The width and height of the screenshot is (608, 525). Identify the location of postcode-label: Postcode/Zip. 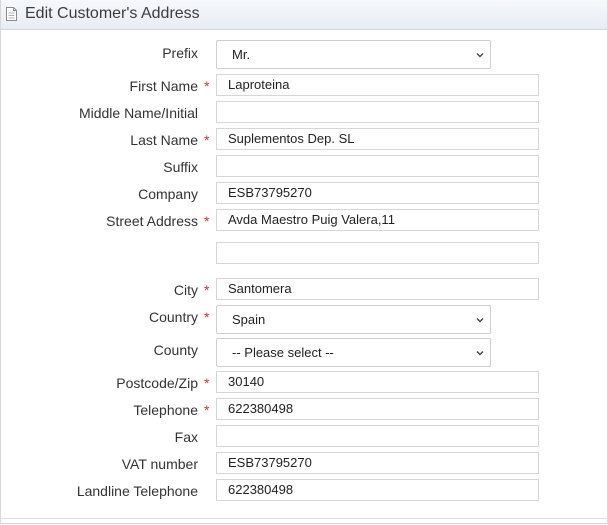
(157, 383).